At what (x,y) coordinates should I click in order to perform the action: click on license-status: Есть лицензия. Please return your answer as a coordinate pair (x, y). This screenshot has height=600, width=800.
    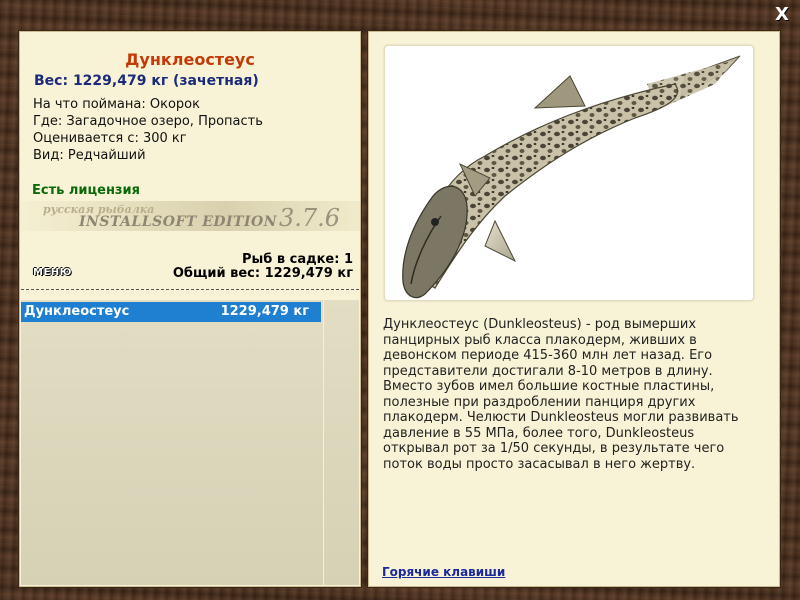
    Looking at the image, I should click on (86, 190).